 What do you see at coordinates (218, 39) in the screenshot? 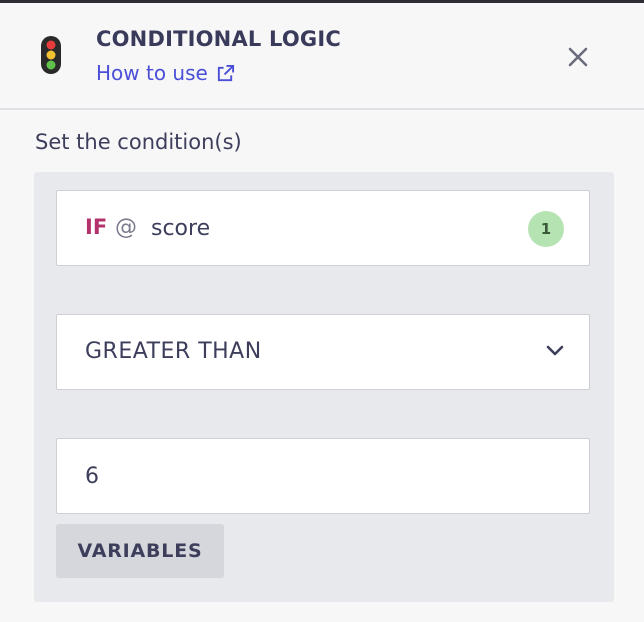
I see `panel-title: CONDITIONAL LOGIC` at bounding box center [218, 39].